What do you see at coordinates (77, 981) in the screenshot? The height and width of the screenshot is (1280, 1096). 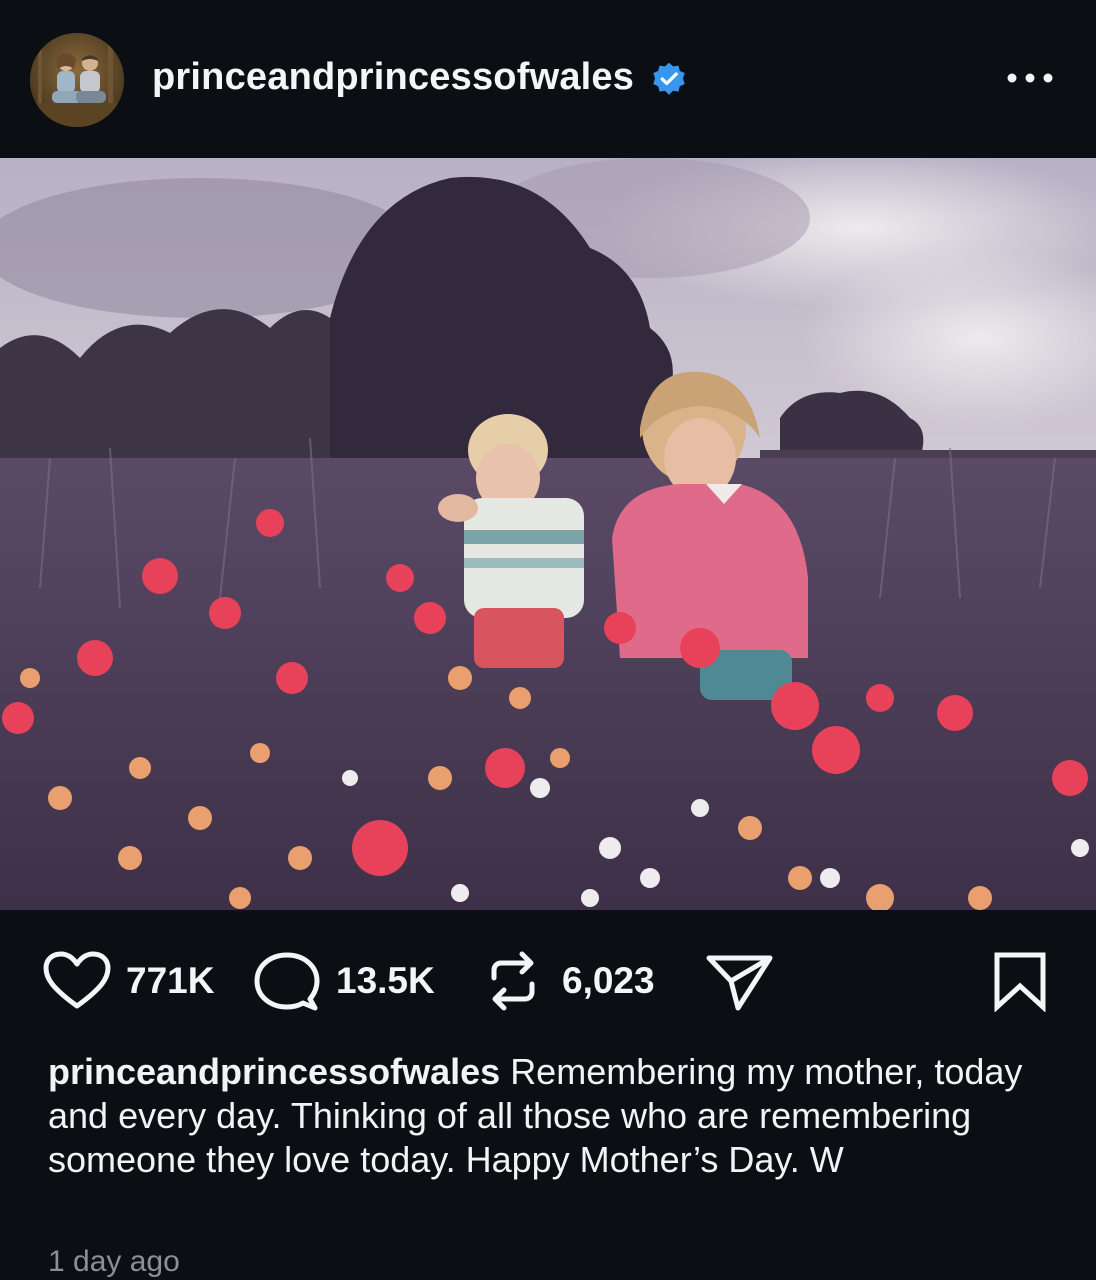 I see `heart-icon` at bounding box center [77, 981].